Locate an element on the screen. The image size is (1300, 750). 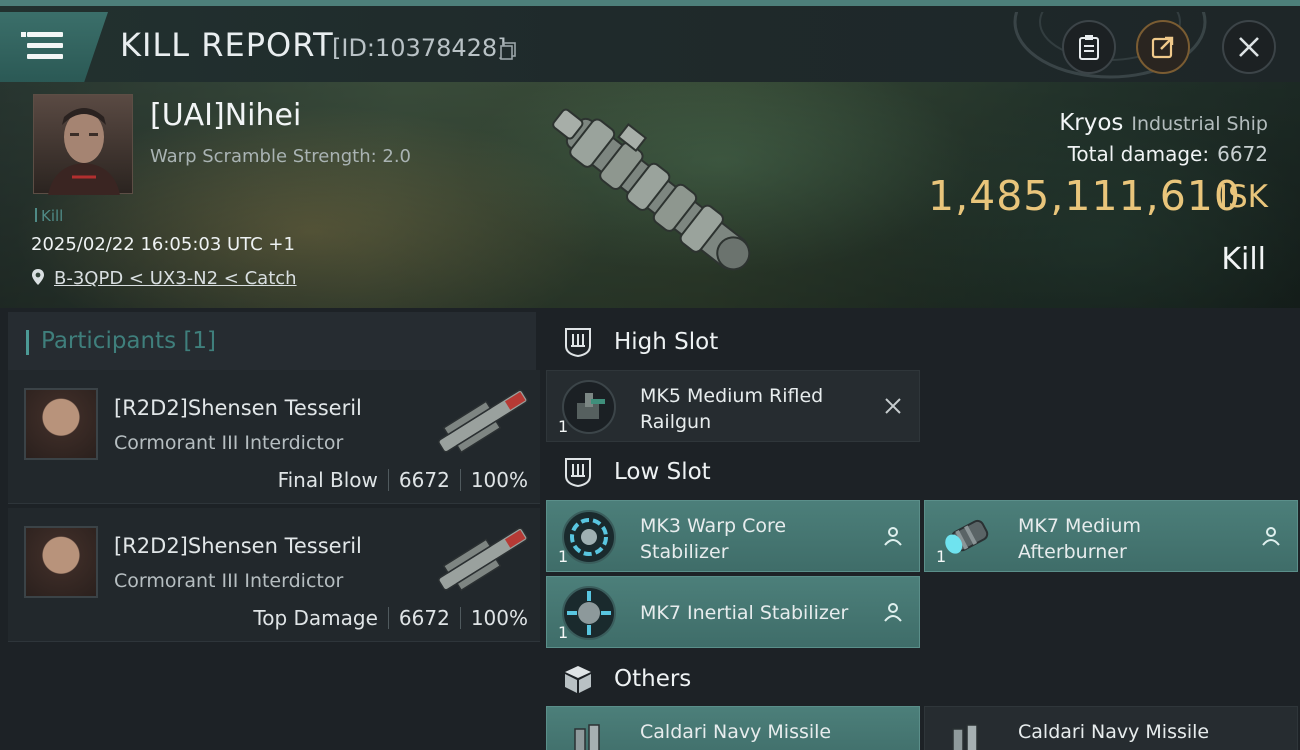
ship-render is located at coordinates (651, 189).